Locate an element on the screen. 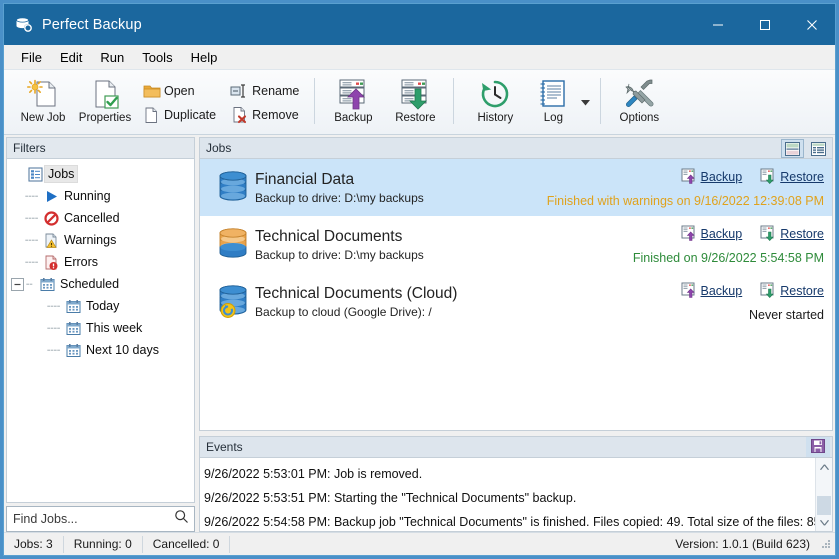  sidebar-item-running: ╌╌ Running is located at coordinates (100, 196).